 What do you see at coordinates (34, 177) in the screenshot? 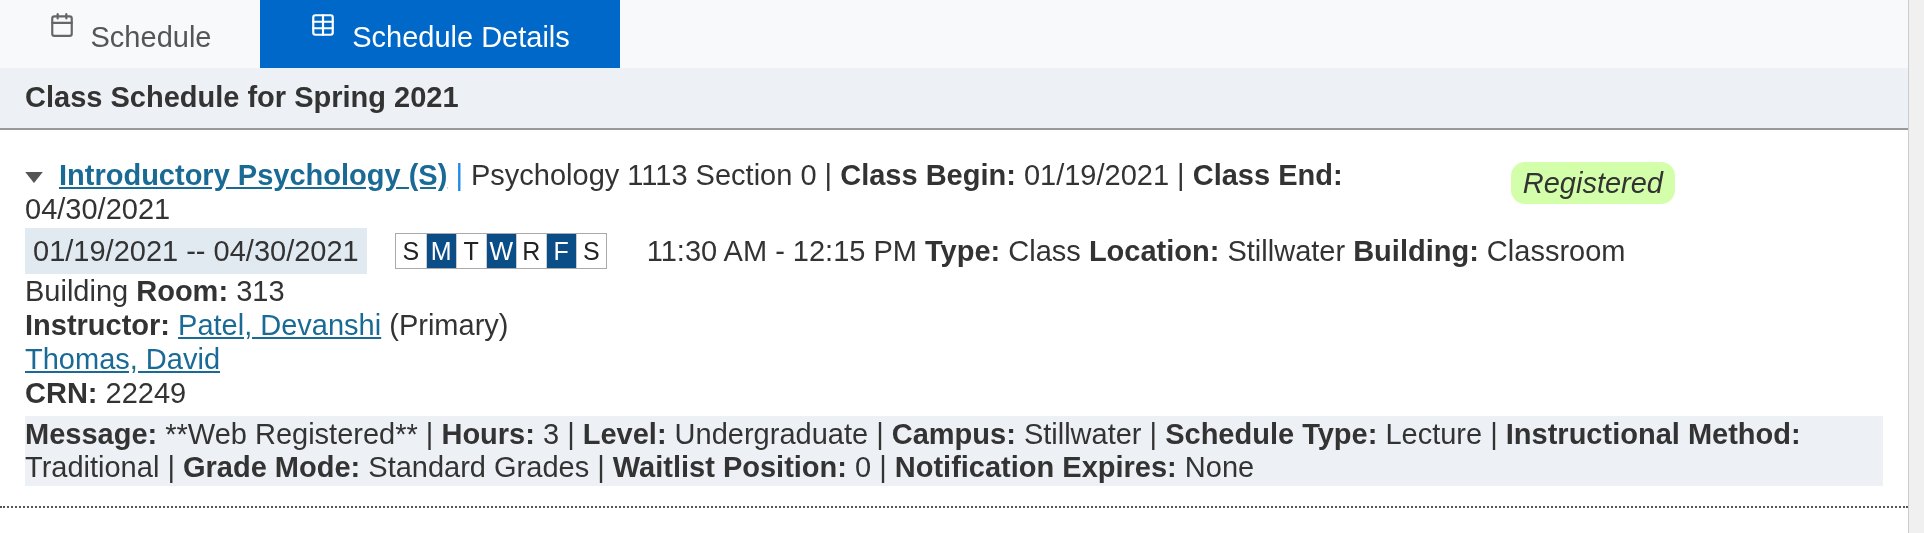
I see `caret-icon` at bounding box center [34, 177].